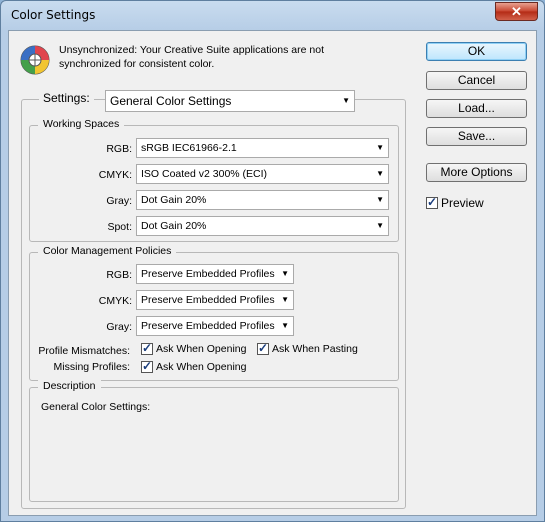  Describe the element at coordinates (201, 367) in the screenshot. I see `missing-ask-opening-label: Ask When Opening` at that location.